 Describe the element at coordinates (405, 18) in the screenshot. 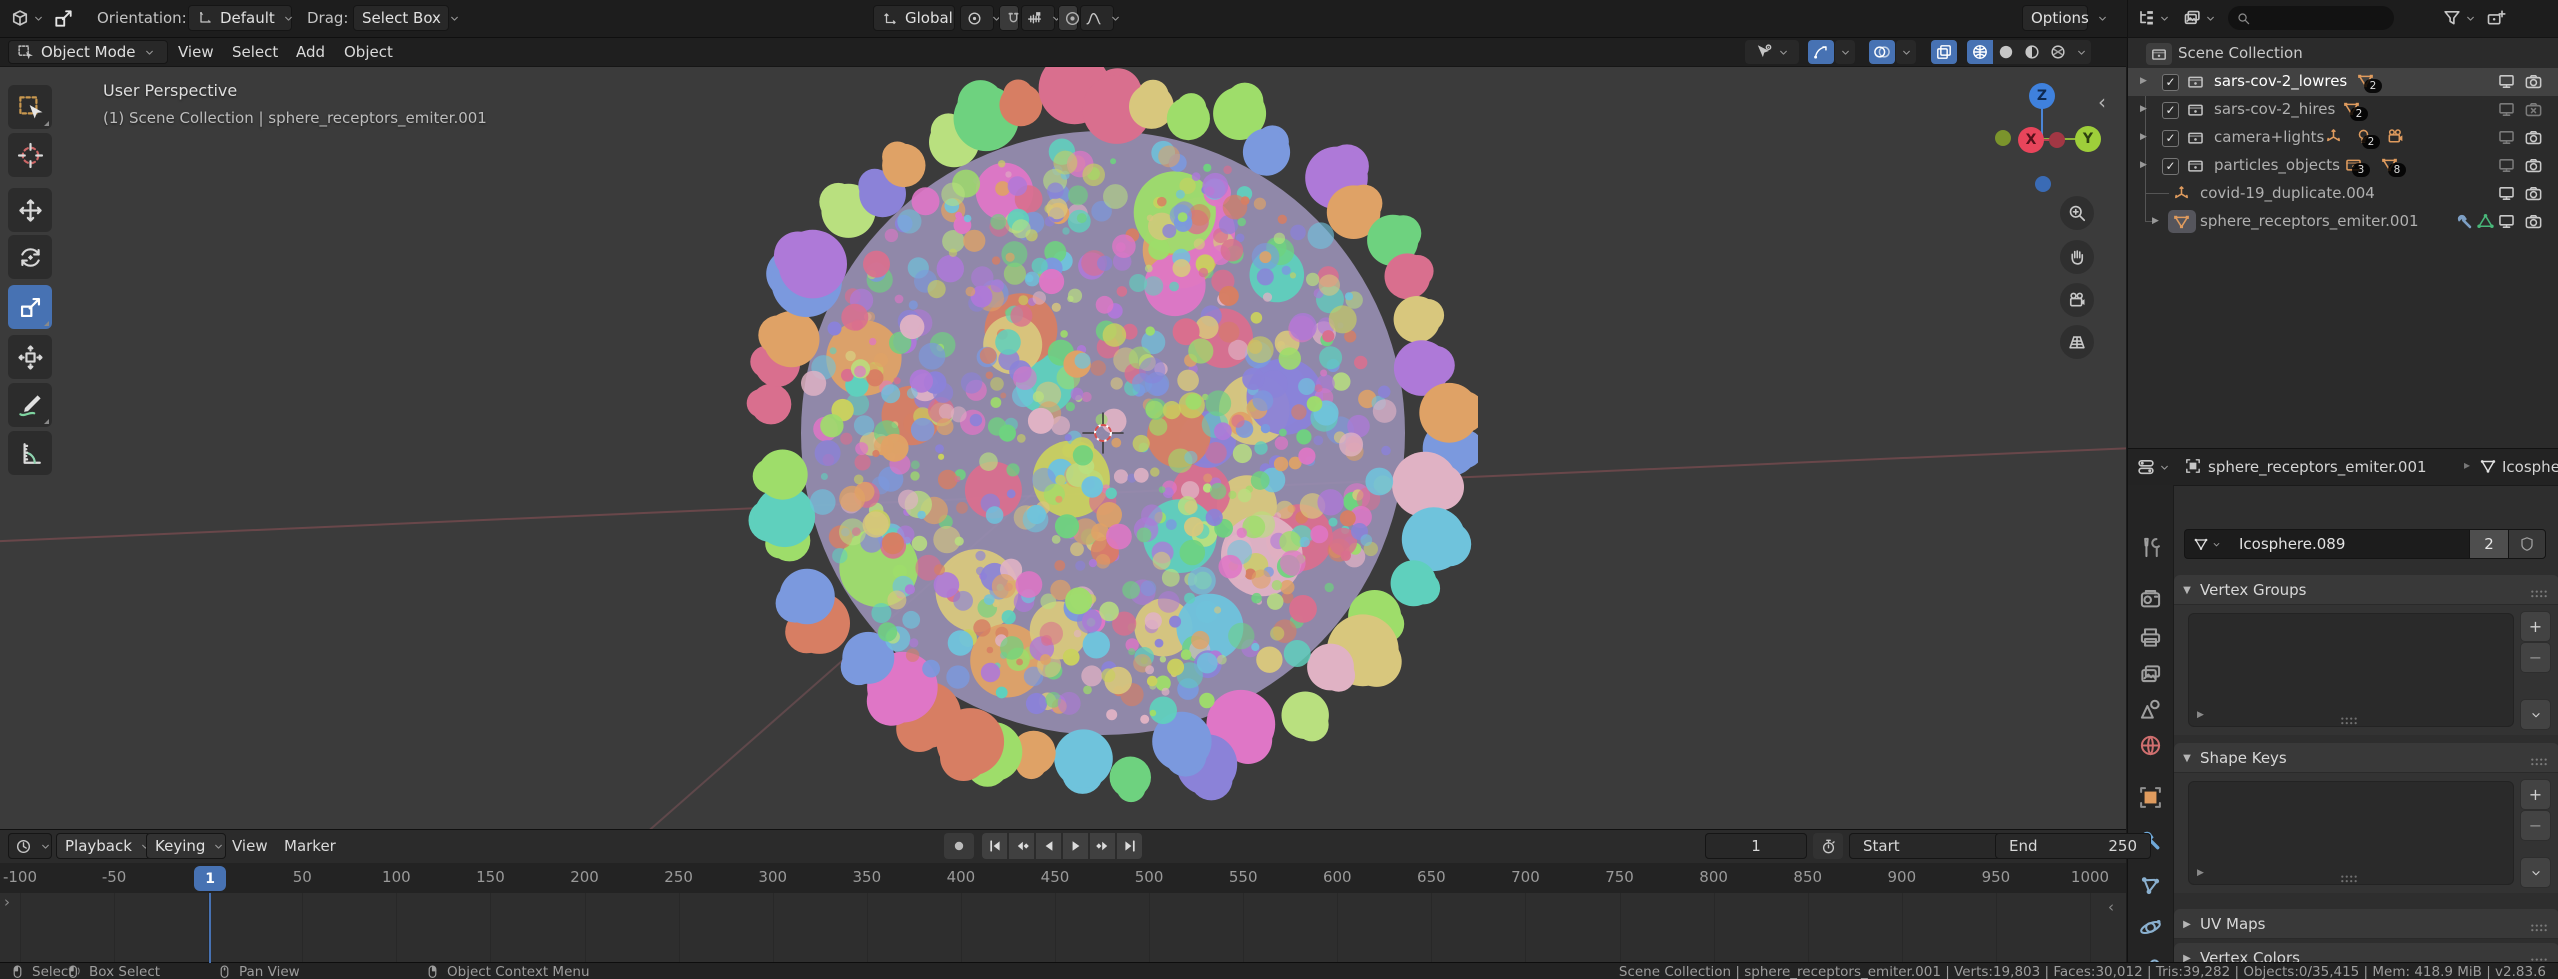

I see `drag-dropdown: Select Box` at that location.